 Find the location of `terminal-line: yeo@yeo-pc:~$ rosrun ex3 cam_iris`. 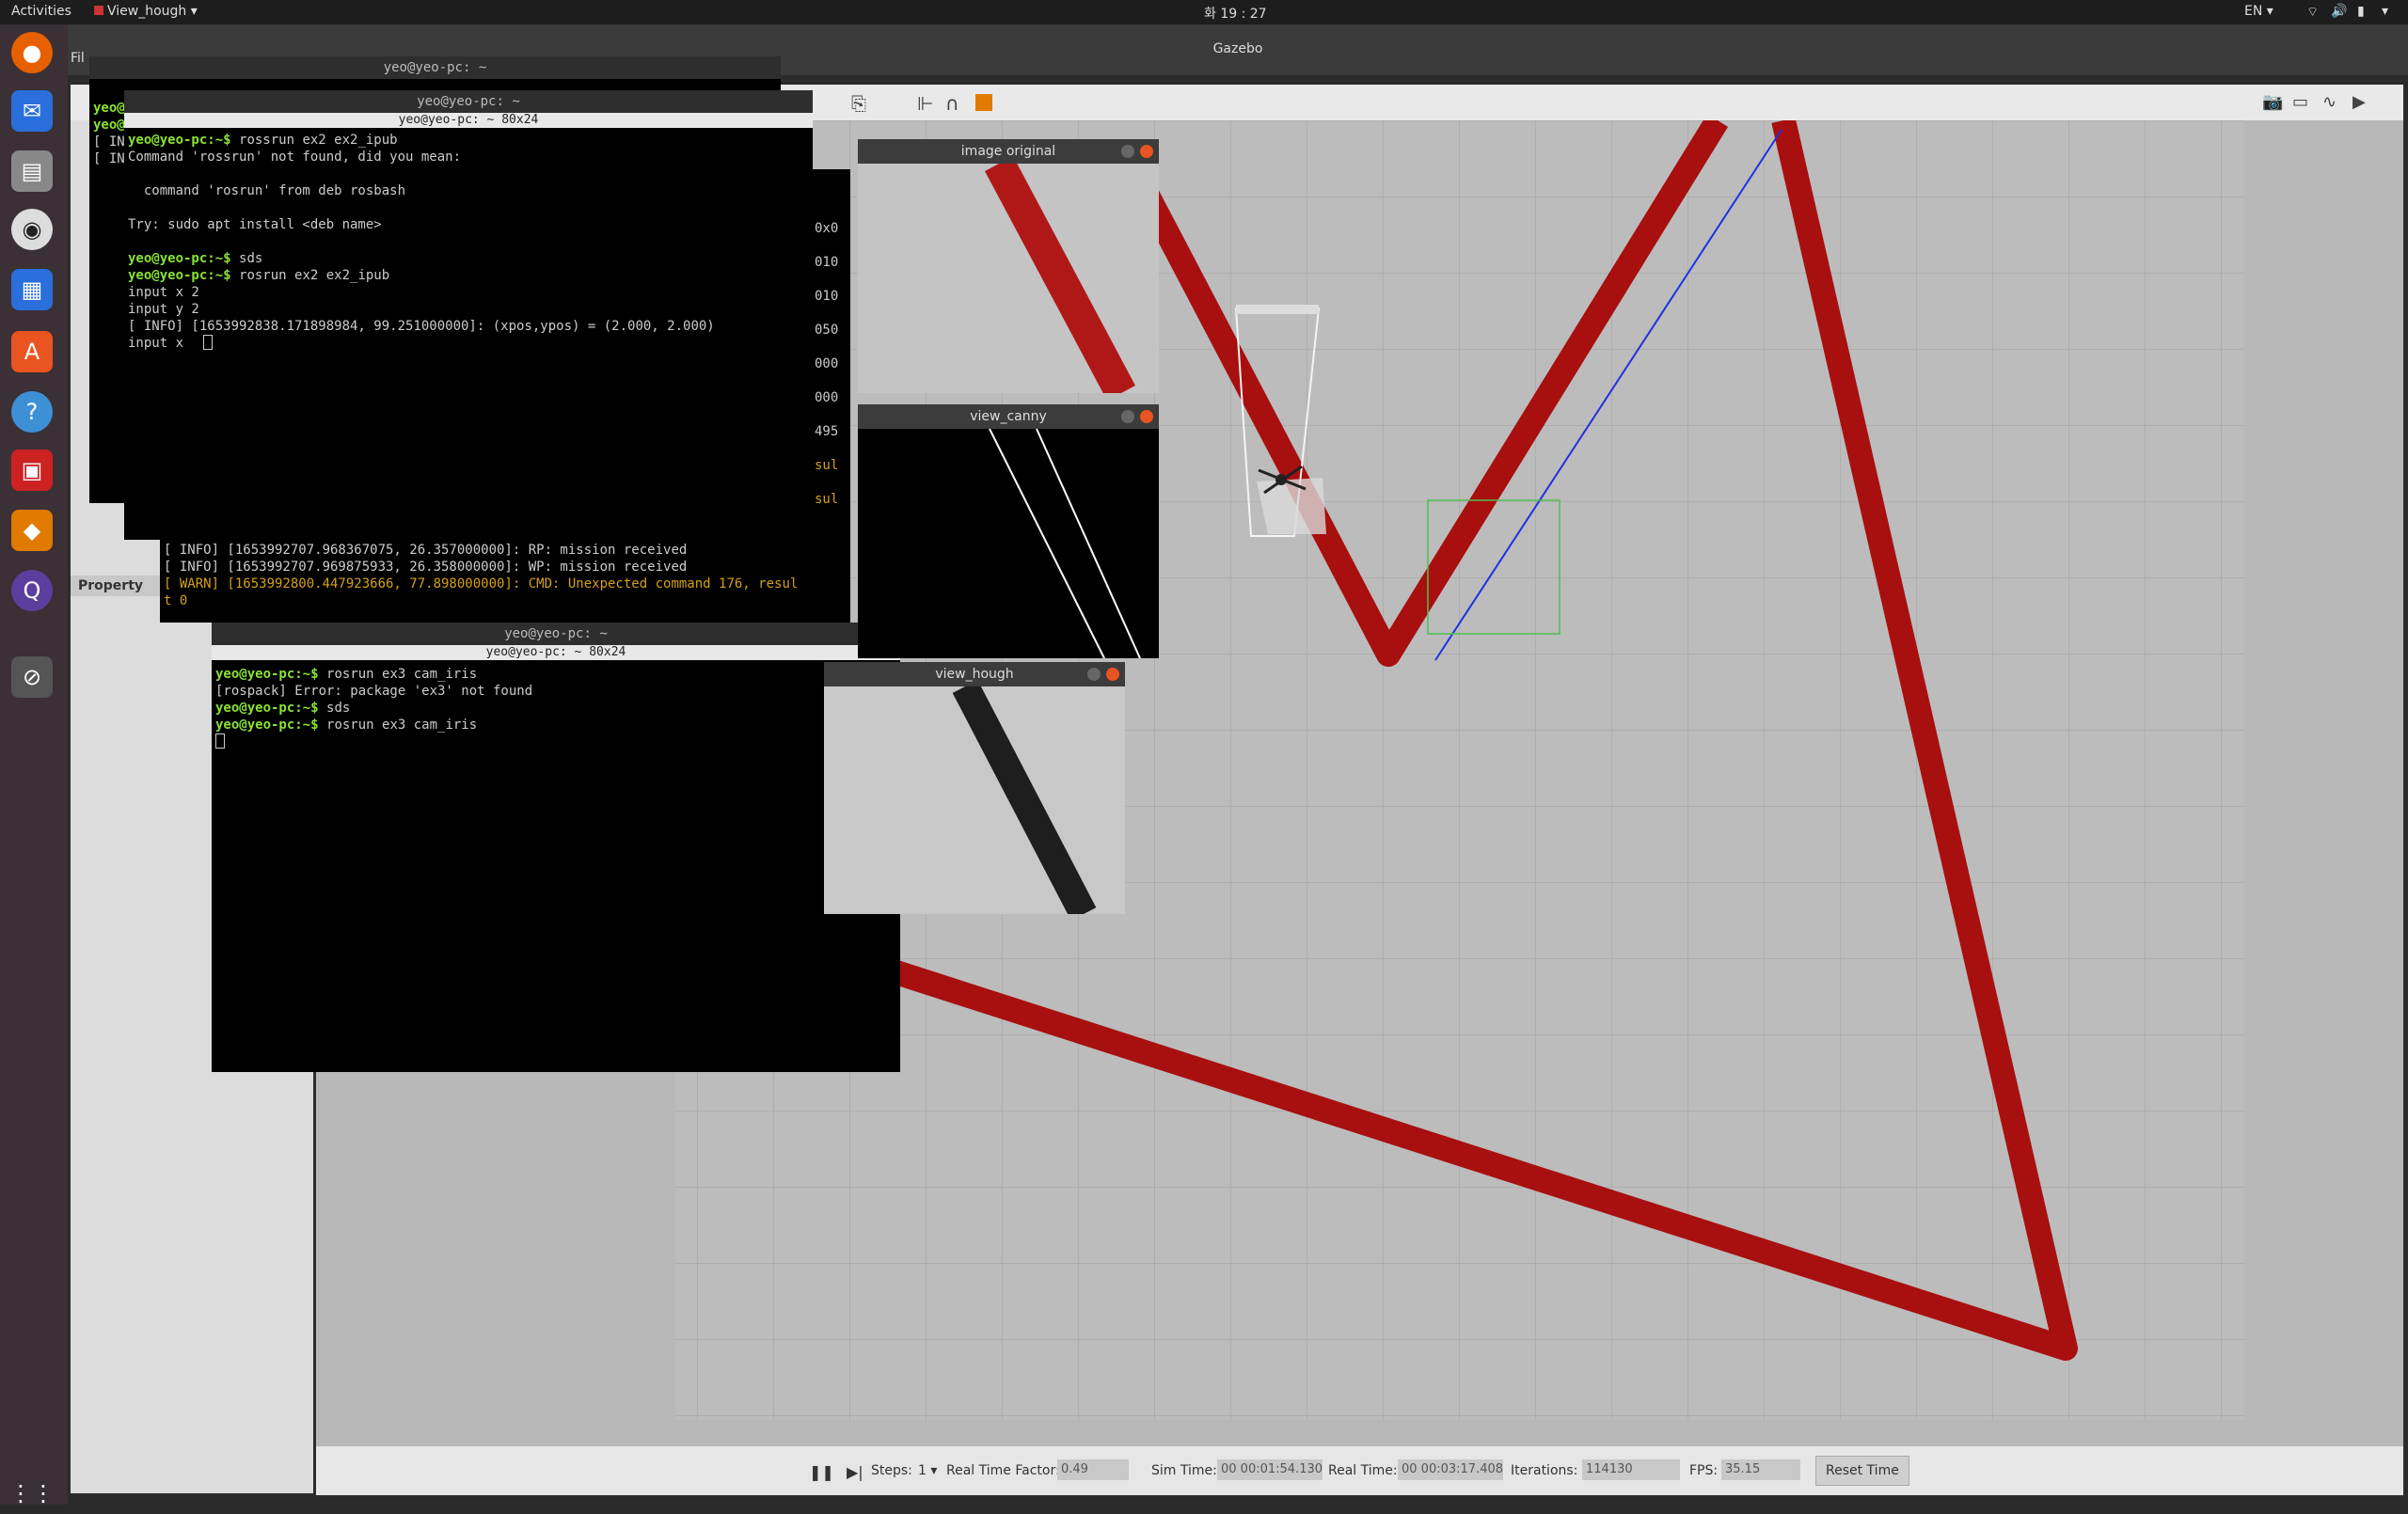

terminal-line: yeo@yeo-pc:~$ rosrun ex3 cam_iris is located at coordinates (346, 725).